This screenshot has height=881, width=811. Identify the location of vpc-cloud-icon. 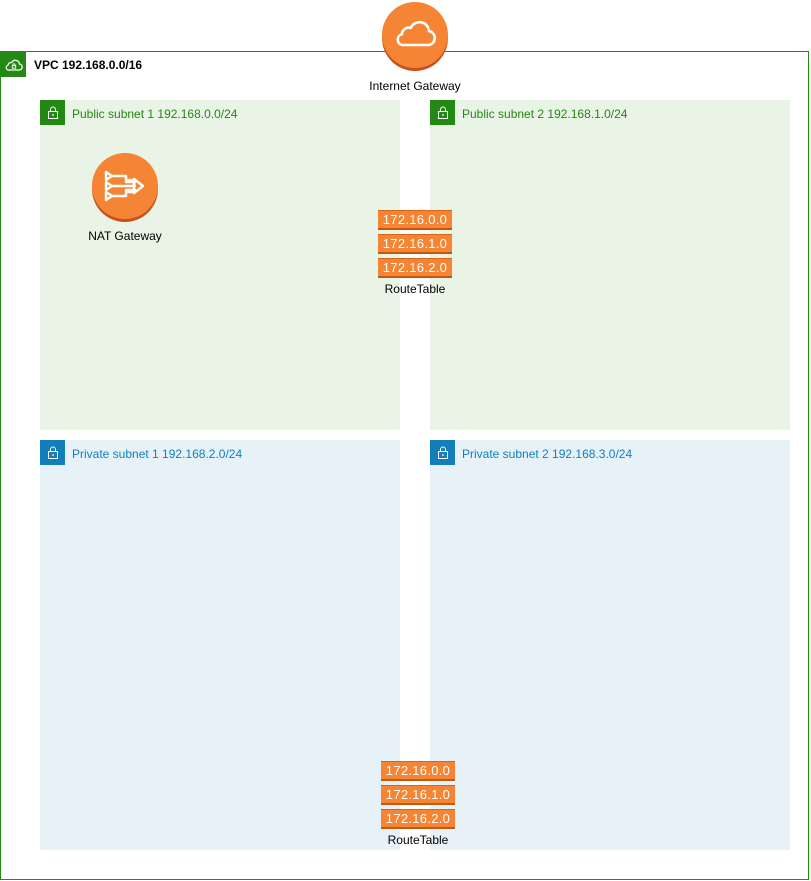
(13, 64).